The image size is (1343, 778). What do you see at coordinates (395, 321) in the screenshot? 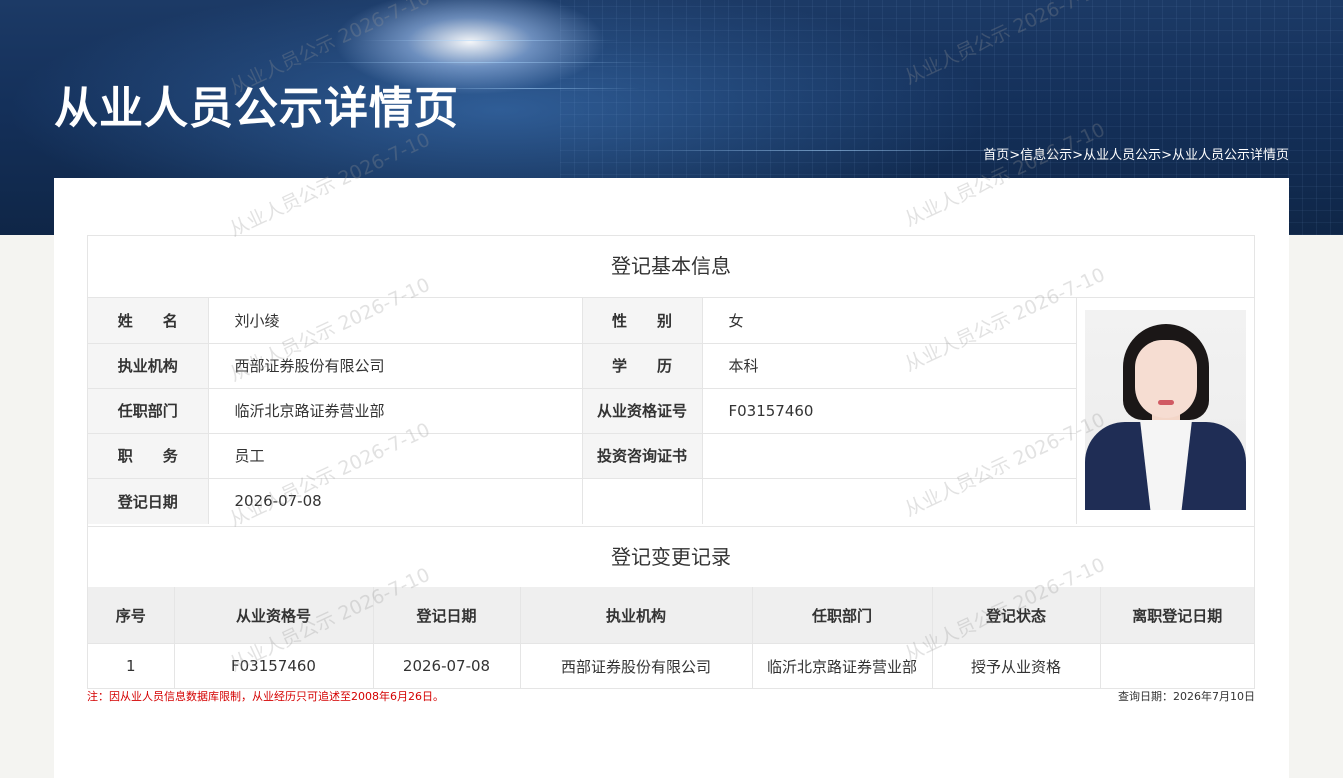
I see `value-name: 刘小绫` at bounding box center [395, 321].